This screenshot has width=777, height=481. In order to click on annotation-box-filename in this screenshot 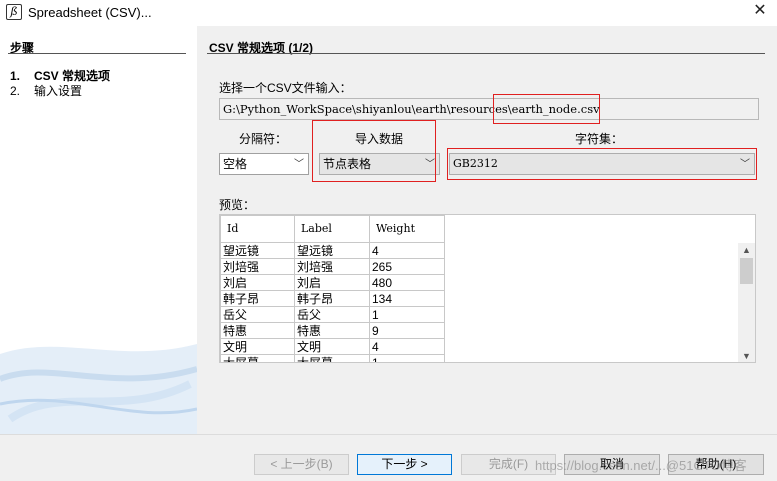, I will do `click(546, 109)`.